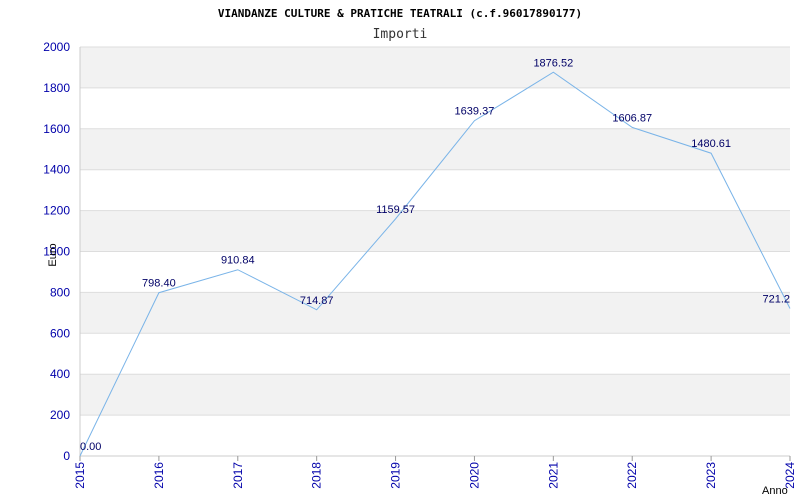  Describe the element at coordinates (475, 112) in the screenshot. I see `data-label: 1639.37` at that location.